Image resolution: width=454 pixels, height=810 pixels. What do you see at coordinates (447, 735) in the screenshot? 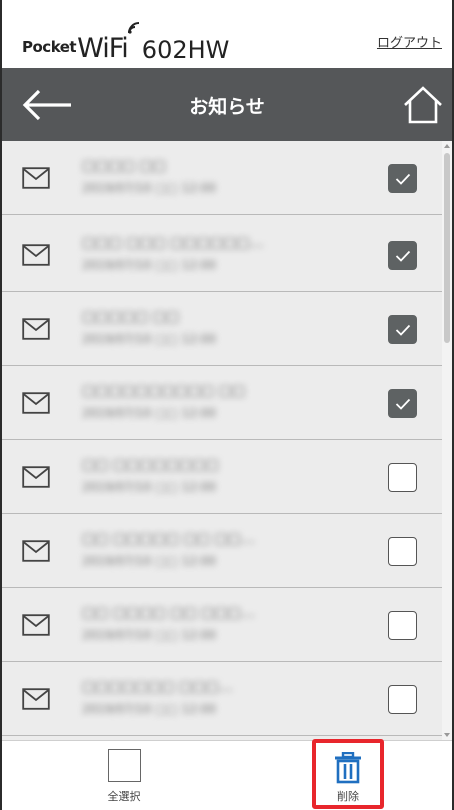
I see `scroll-down-arrow-icon` at bounding box center [447, 735].